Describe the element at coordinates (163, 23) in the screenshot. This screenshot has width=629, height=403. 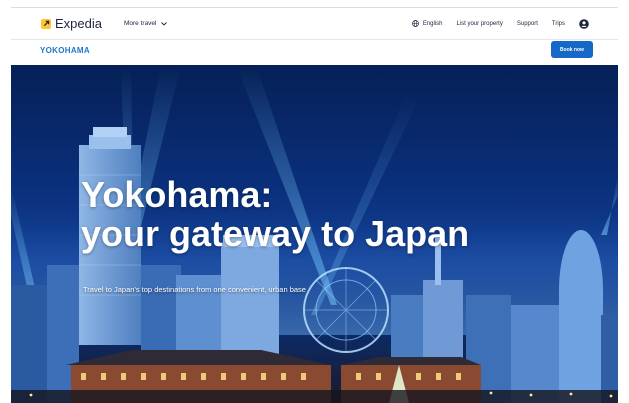
I see `chevron-down-icon` at that location.